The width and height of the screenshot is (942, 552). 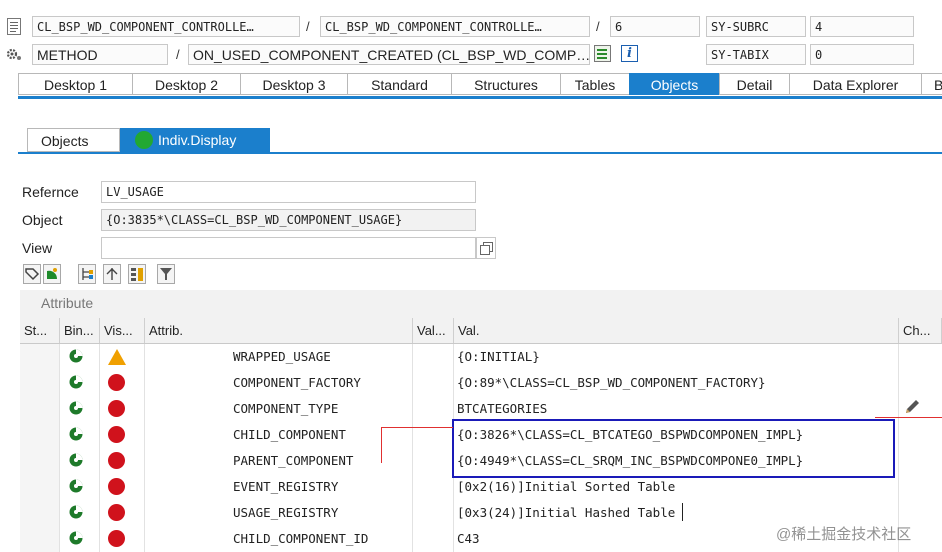 What do you see at coordinates (14, 54) in the screenshot?
I see `gear-icon` at bounding box center [14, 54].